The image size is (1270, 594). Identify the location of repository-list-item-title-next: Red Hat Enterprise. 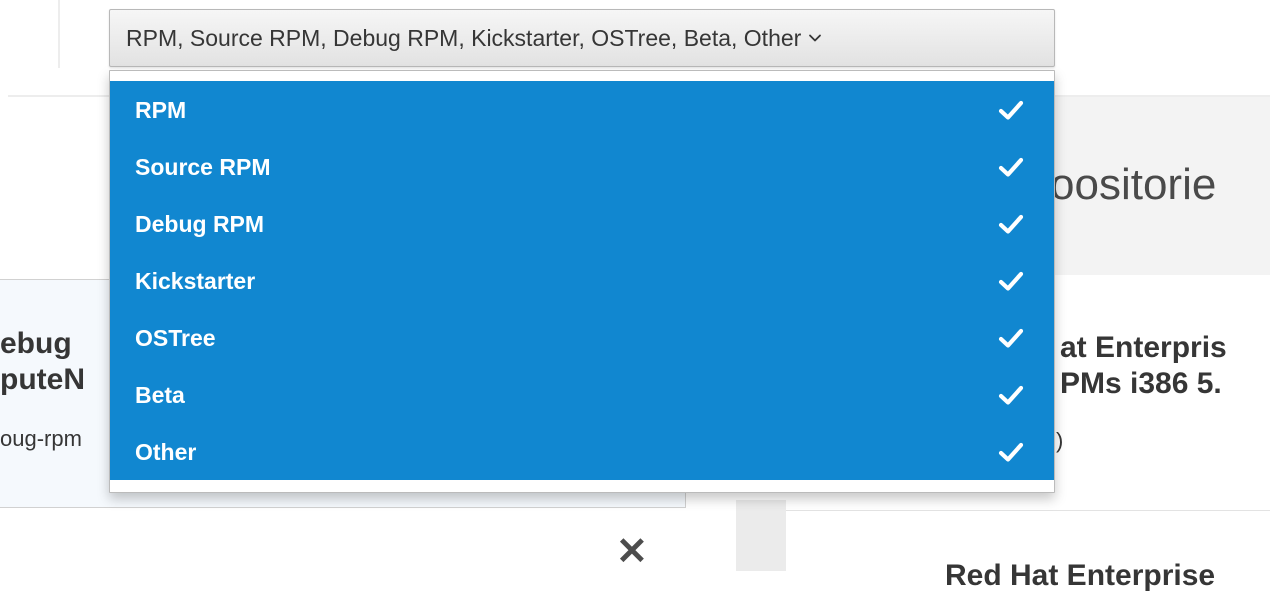
(1080, 576).